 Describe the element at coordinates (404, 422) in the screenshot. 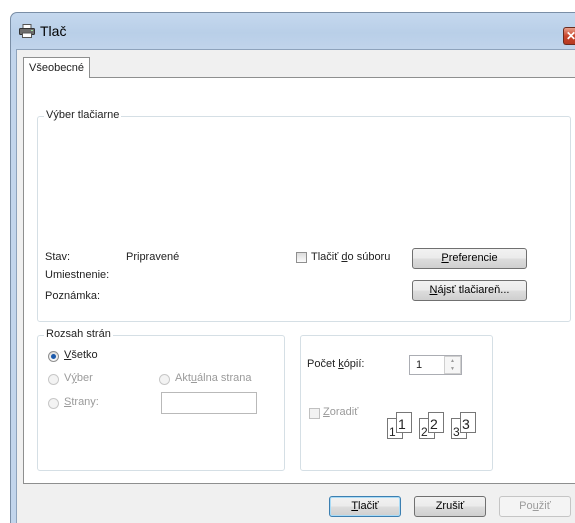

I see `collate-page-front: 1` at that location.